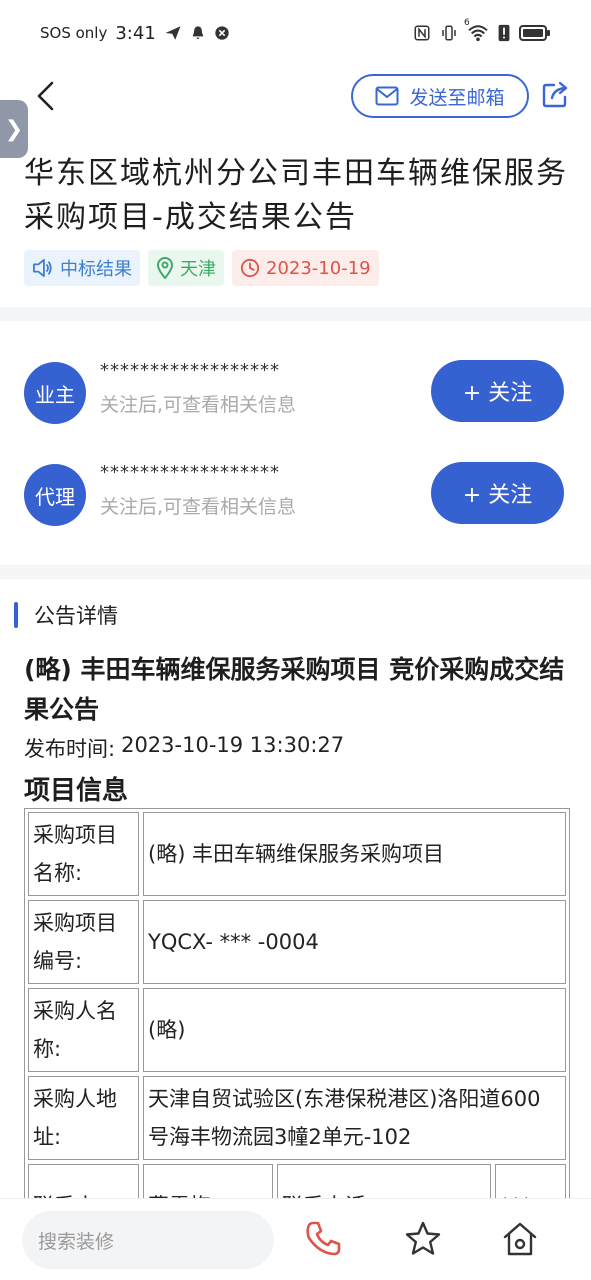 The width and height of the screenshot is (591, 1280). I want to click on publish-time-row: 发布时间: 2023-10-19 13:30:27, so click(184, 748).